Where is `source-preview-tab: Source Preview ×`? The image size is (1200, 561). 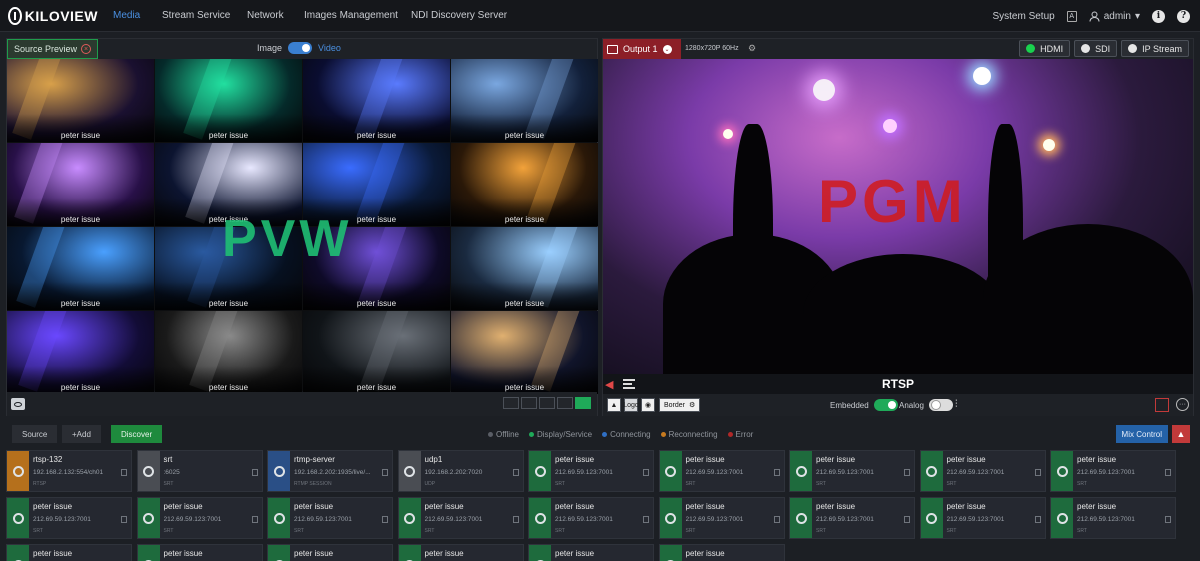
source-preview-tab: Source Preview × is located at coordinates (53, 49).